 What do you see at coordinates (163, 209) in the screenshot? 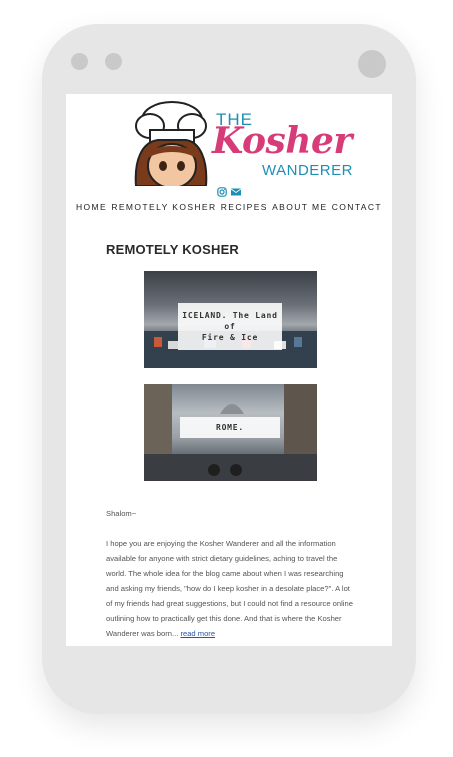
I see `nav-item-remotely-kosher: REMOTELY KOSHER` at bounding box center [163, 209].